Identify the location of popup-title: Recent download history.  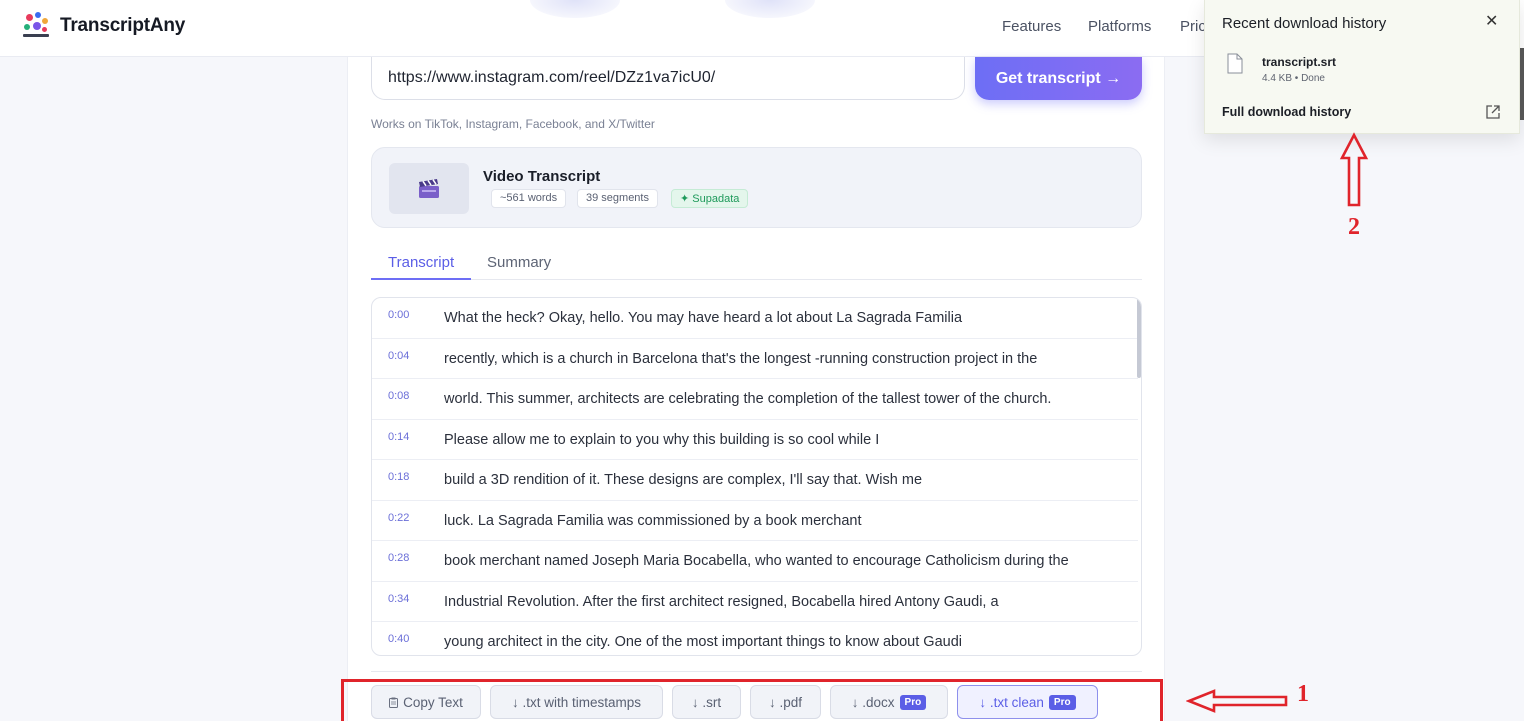
(1304, 23).